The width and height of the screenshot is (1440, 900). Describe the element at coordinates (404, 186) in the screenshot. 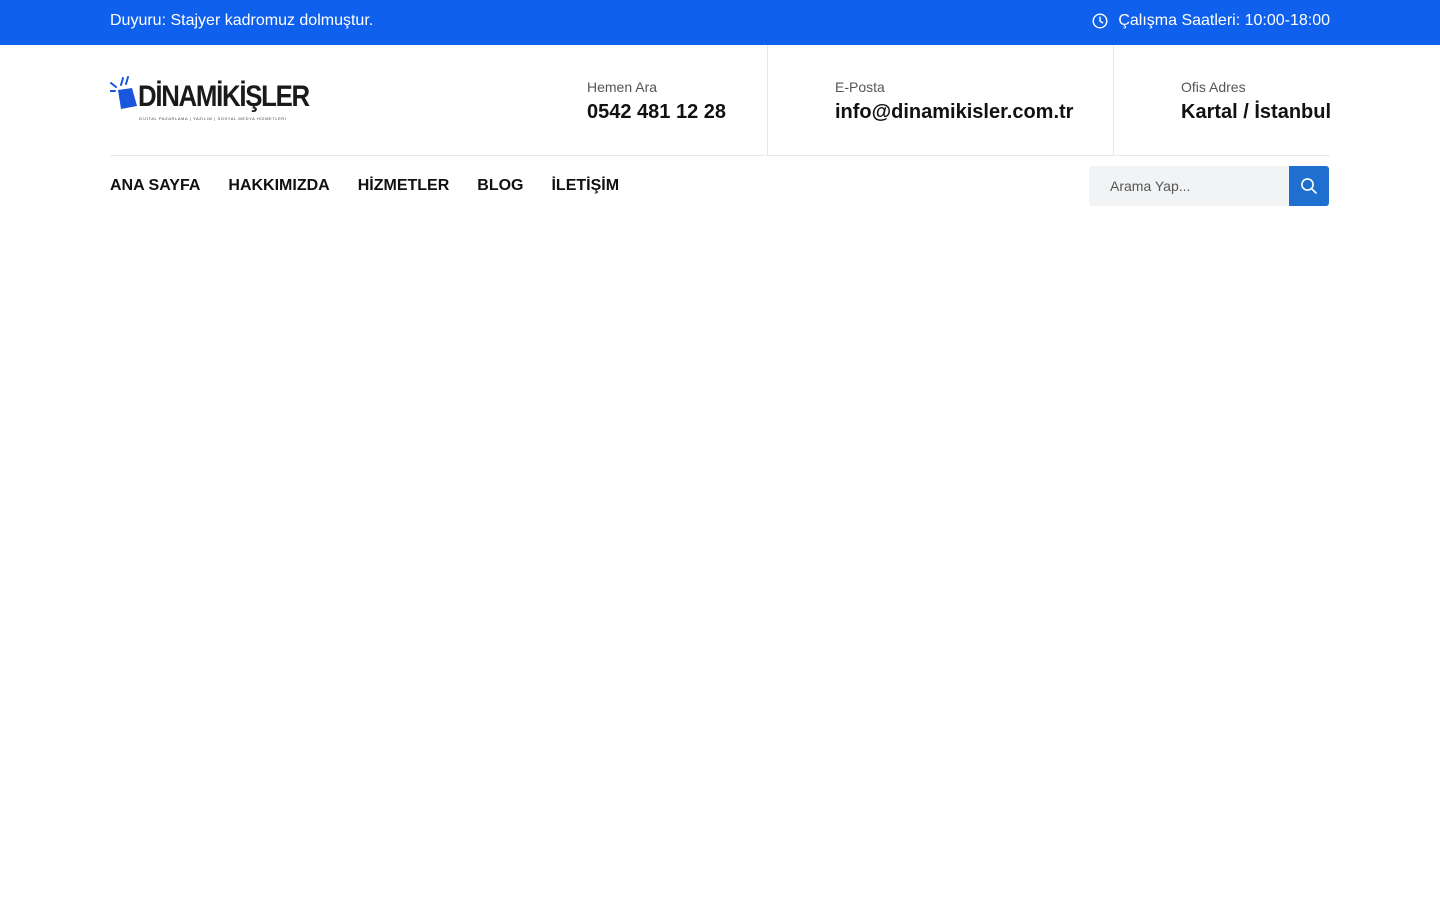

I see `nav-item-services: HİZMETLER` at that location.